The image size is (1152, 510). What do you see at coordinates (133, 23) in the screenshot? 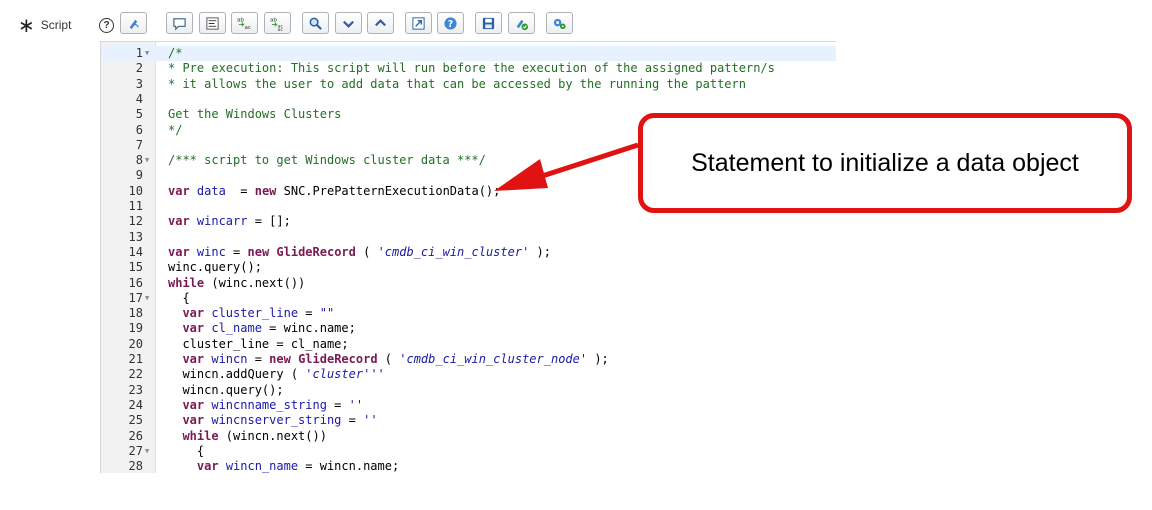
I see `toggle-syntax-button` at bounding box center [133, 23].